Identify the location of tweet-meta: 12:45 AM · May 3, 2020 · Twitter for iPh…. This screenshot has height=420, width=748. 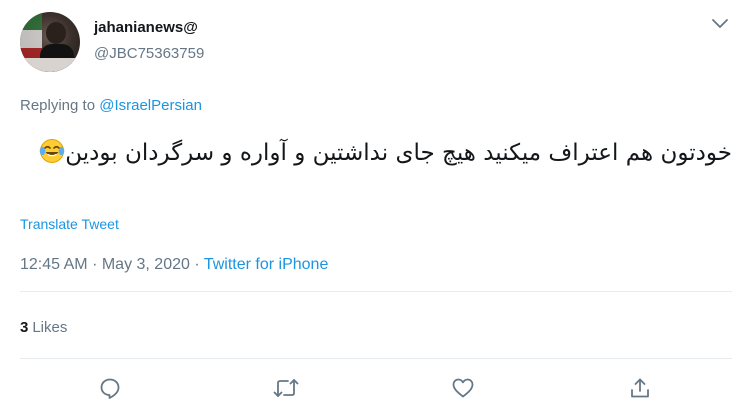
(174, 265).